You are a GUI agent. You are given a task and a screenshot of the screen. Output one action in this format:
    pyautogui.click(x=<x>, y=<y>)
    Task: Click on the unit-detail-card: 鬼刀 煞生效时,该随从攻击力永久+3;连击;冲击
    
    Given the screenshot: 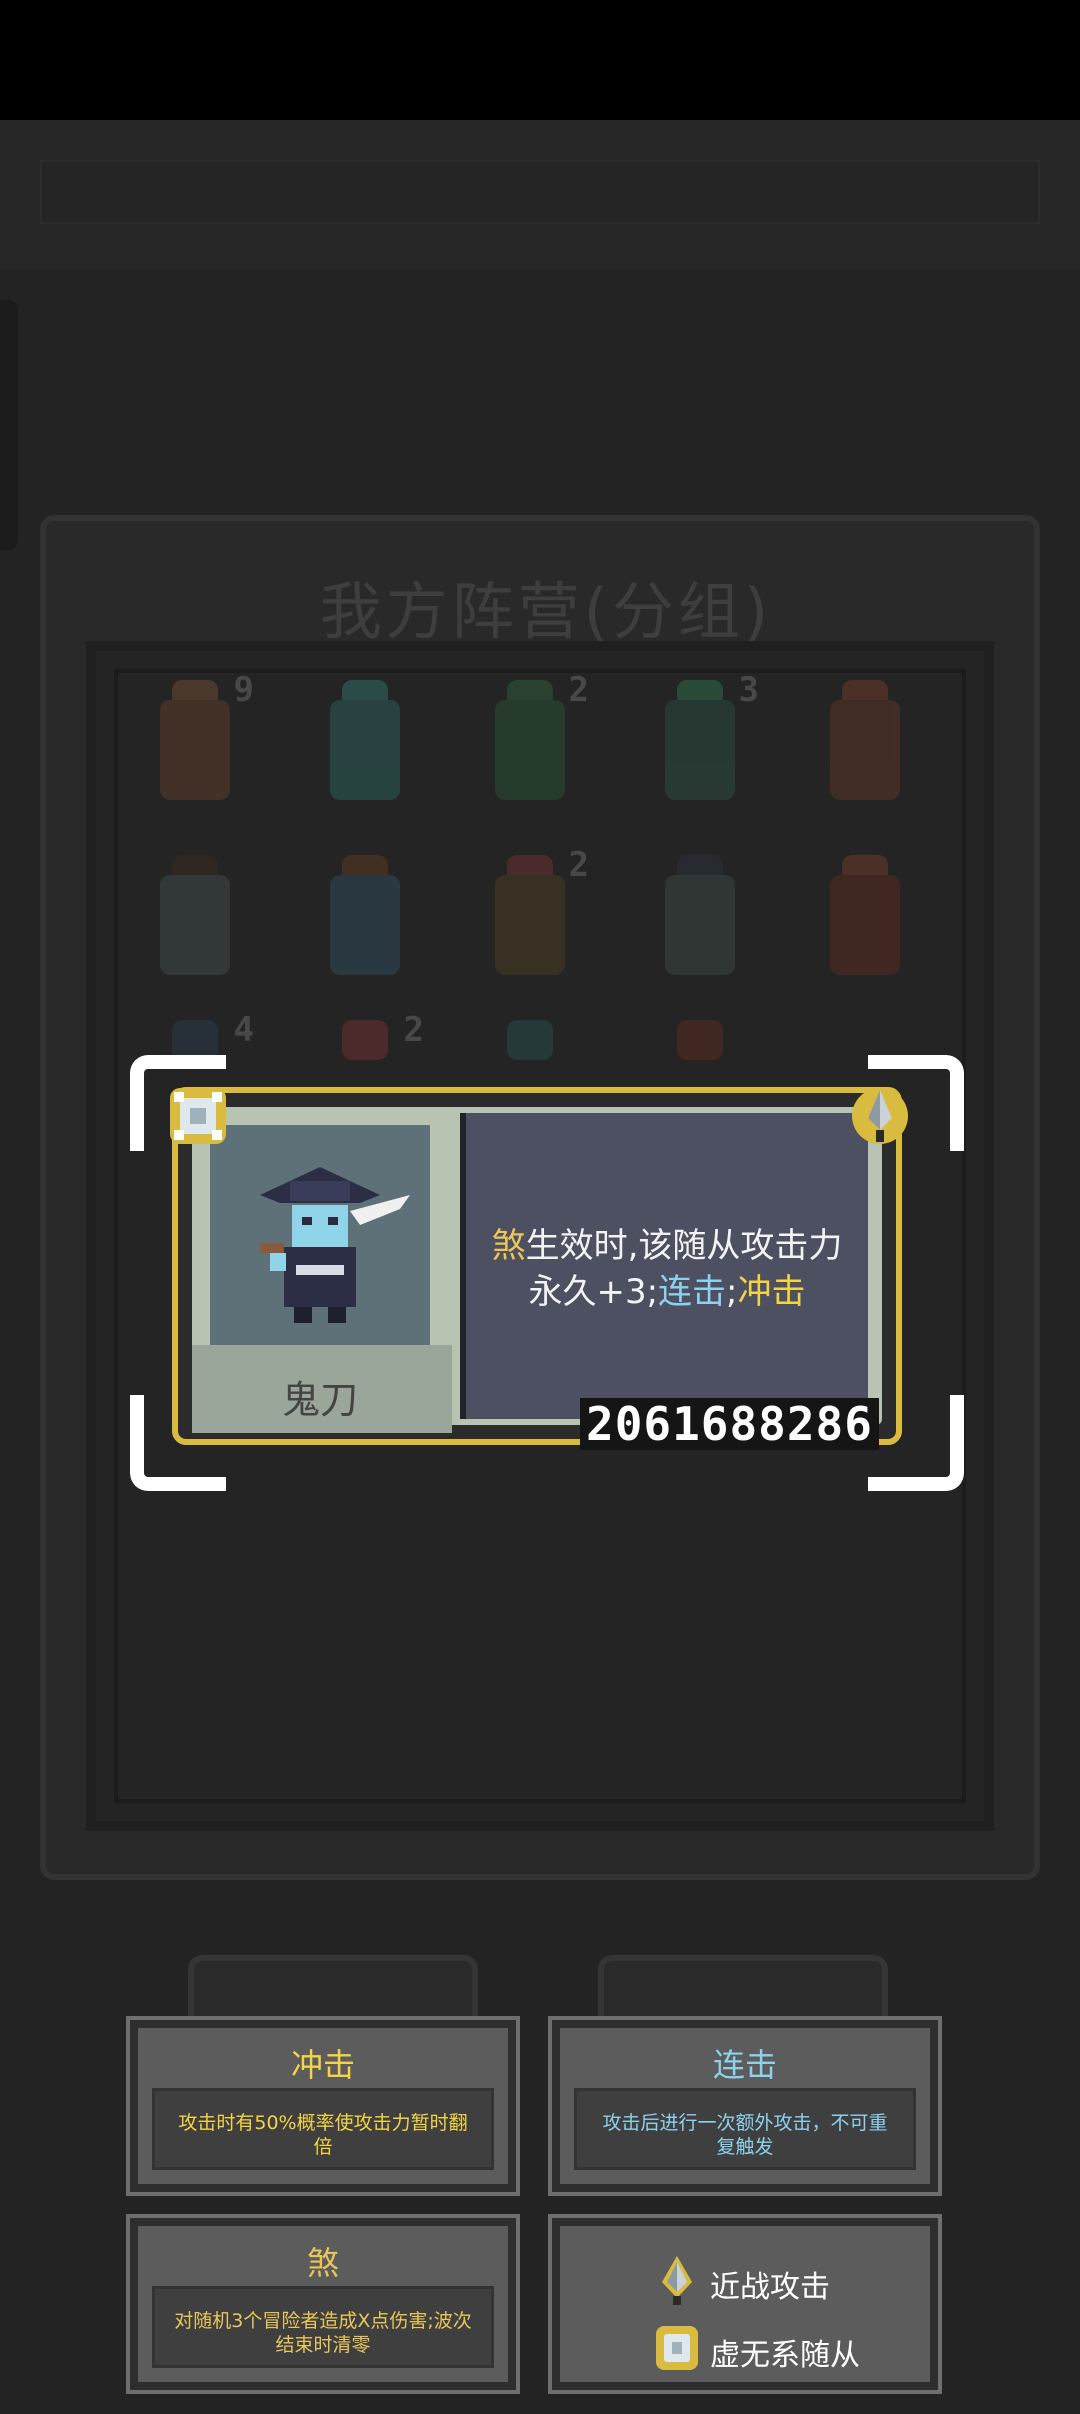 What is the action you would take?
    pyautogui.click(x=537, y=1266)
    